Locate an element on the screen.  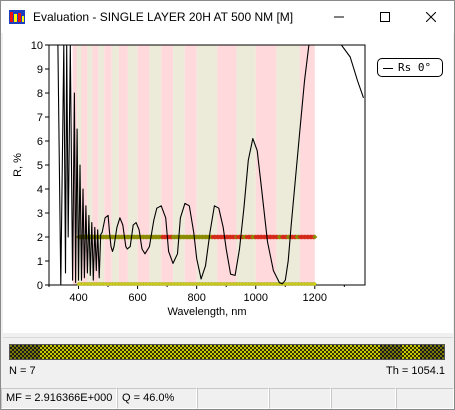
design-strip-pattern is located at coordinates (227, 352).